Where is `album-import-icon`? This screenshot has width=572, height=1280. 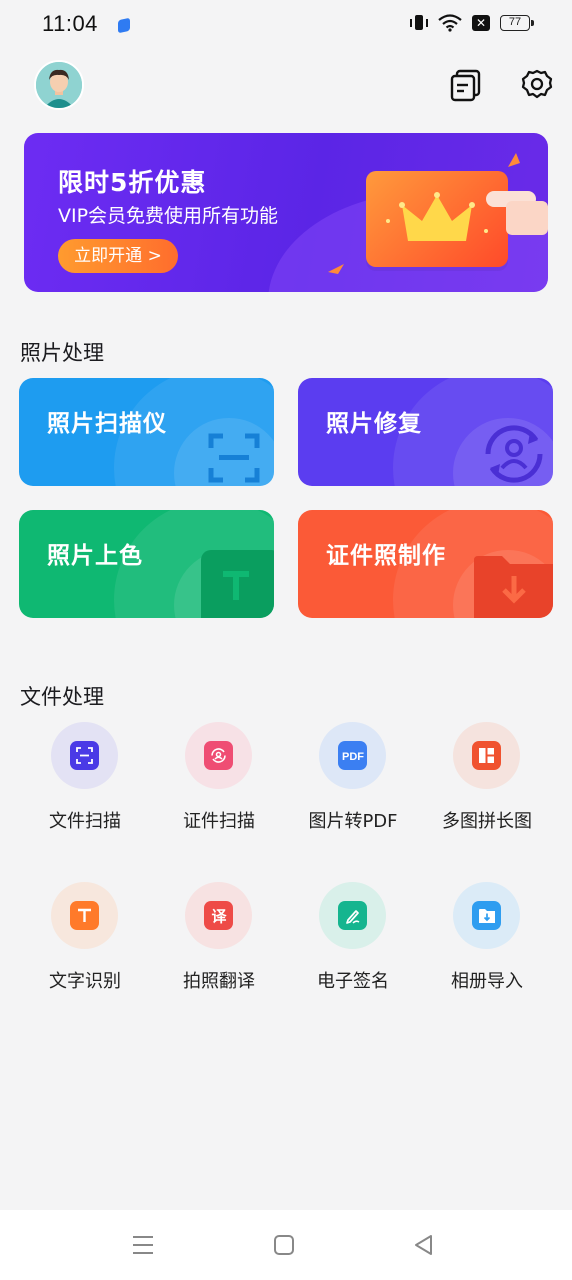
album-import-icon is located at coordinates (486, 915).